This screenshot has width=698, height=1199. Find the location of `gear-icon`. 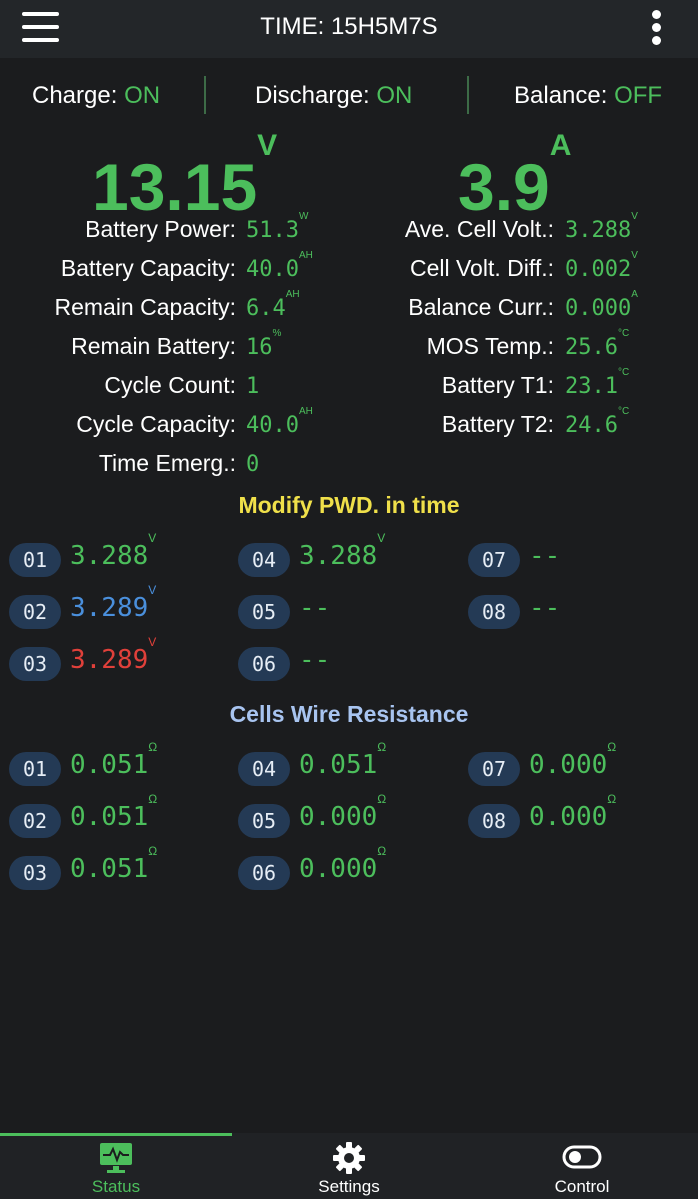

gear-icon is located at coordinates (349, 1160).